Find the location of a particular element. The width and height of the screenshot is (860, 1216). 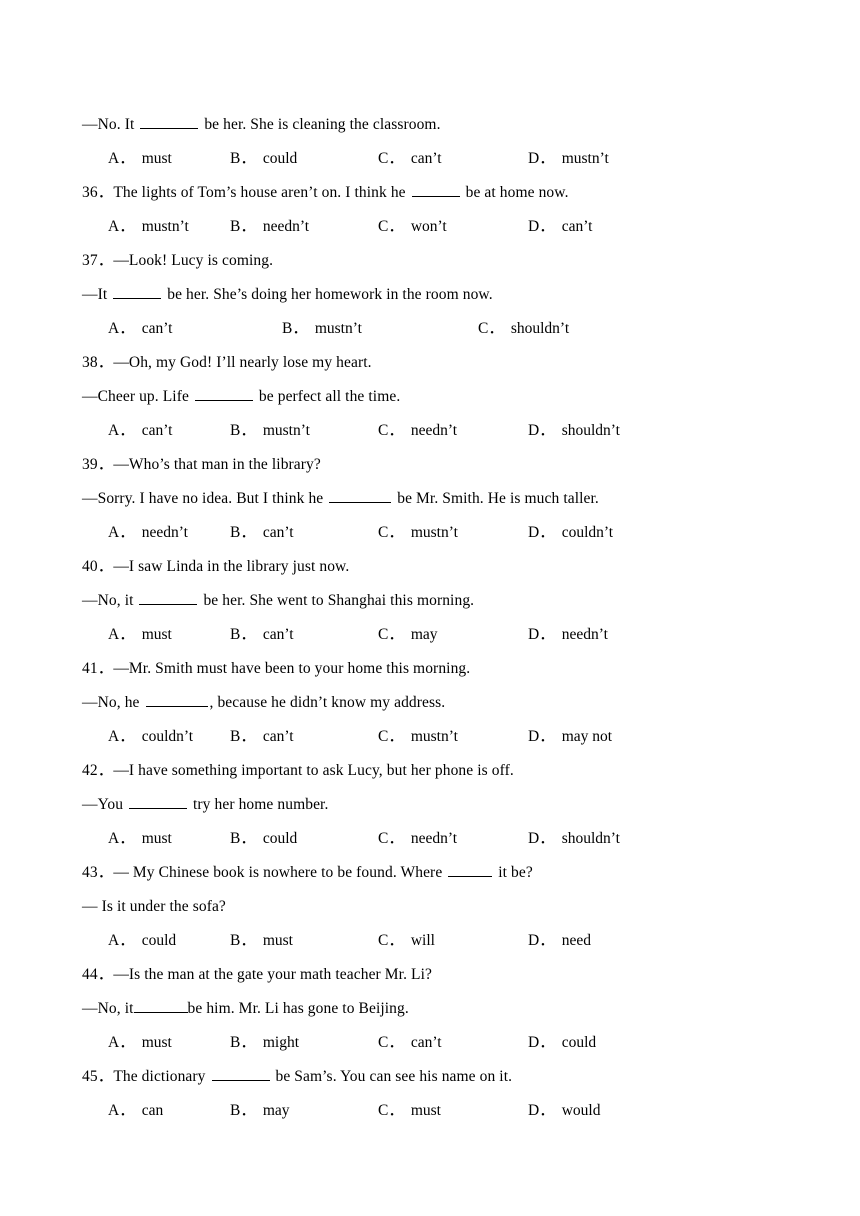

option-choice: A． needn’t is located at coordinates (148, 533).